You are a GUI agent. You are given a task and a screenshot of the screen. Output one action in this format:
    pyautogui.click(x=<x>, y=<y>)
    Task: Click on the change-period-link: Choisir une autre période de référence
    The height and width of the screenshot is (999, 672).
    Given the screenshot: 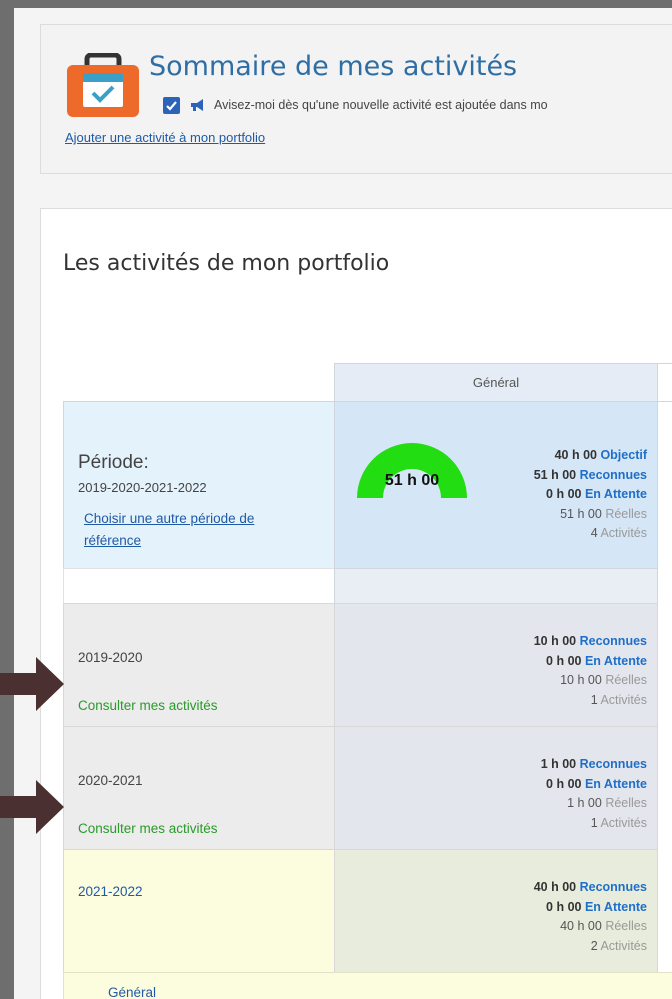 What is the action you would take?
    pyautogui.click(x=194, y=530)
    